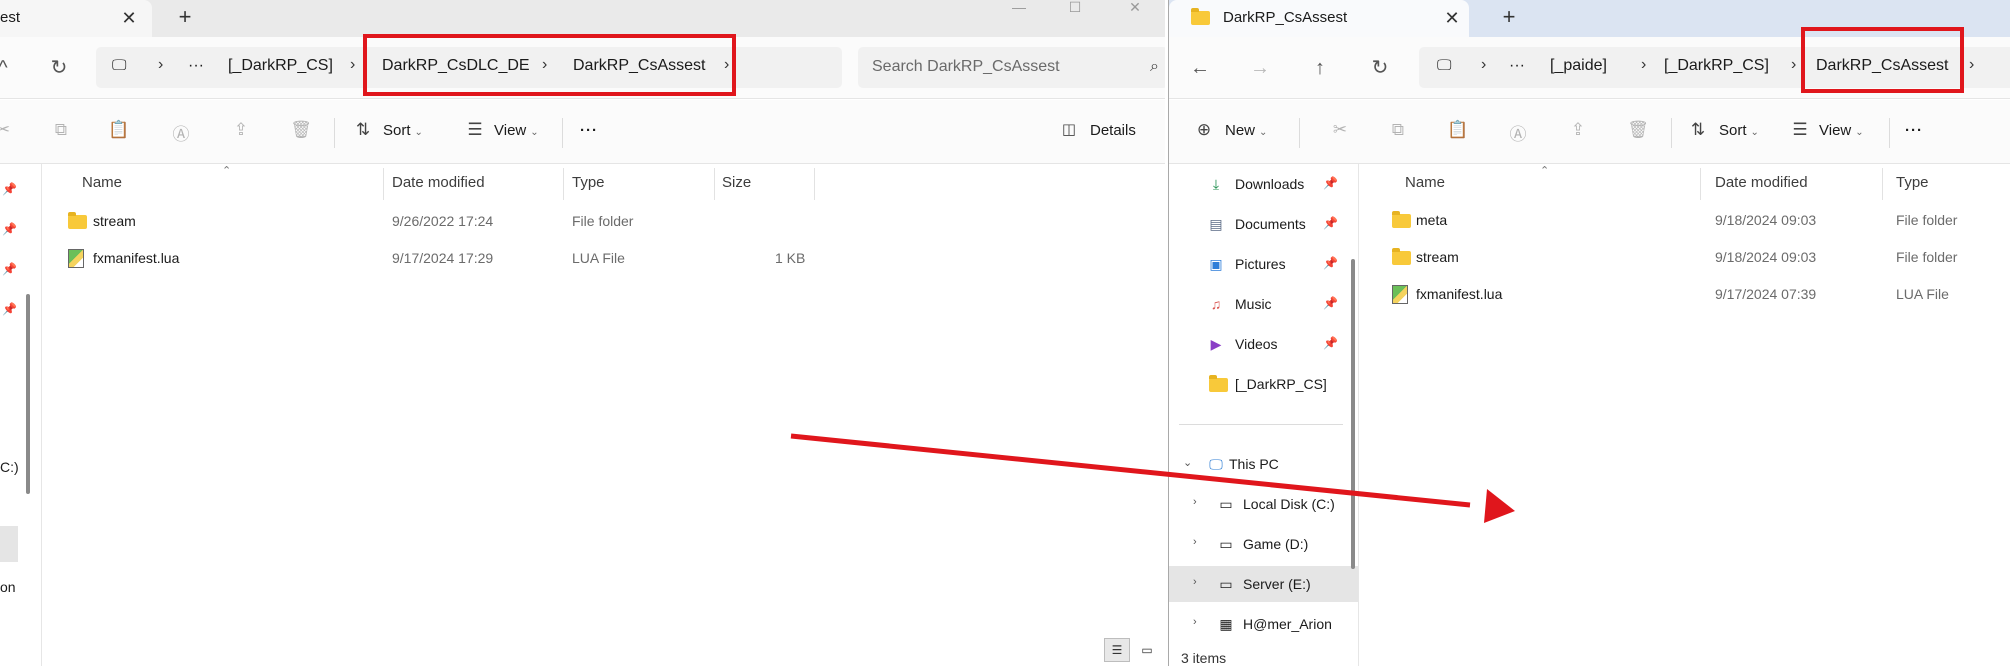 The height and width of the screenshot is (666, 2010). What do you see at coordinates (1320, 68) in the screenshot?
I see `up-icon: ↑` at bounding box center [1320, 68].